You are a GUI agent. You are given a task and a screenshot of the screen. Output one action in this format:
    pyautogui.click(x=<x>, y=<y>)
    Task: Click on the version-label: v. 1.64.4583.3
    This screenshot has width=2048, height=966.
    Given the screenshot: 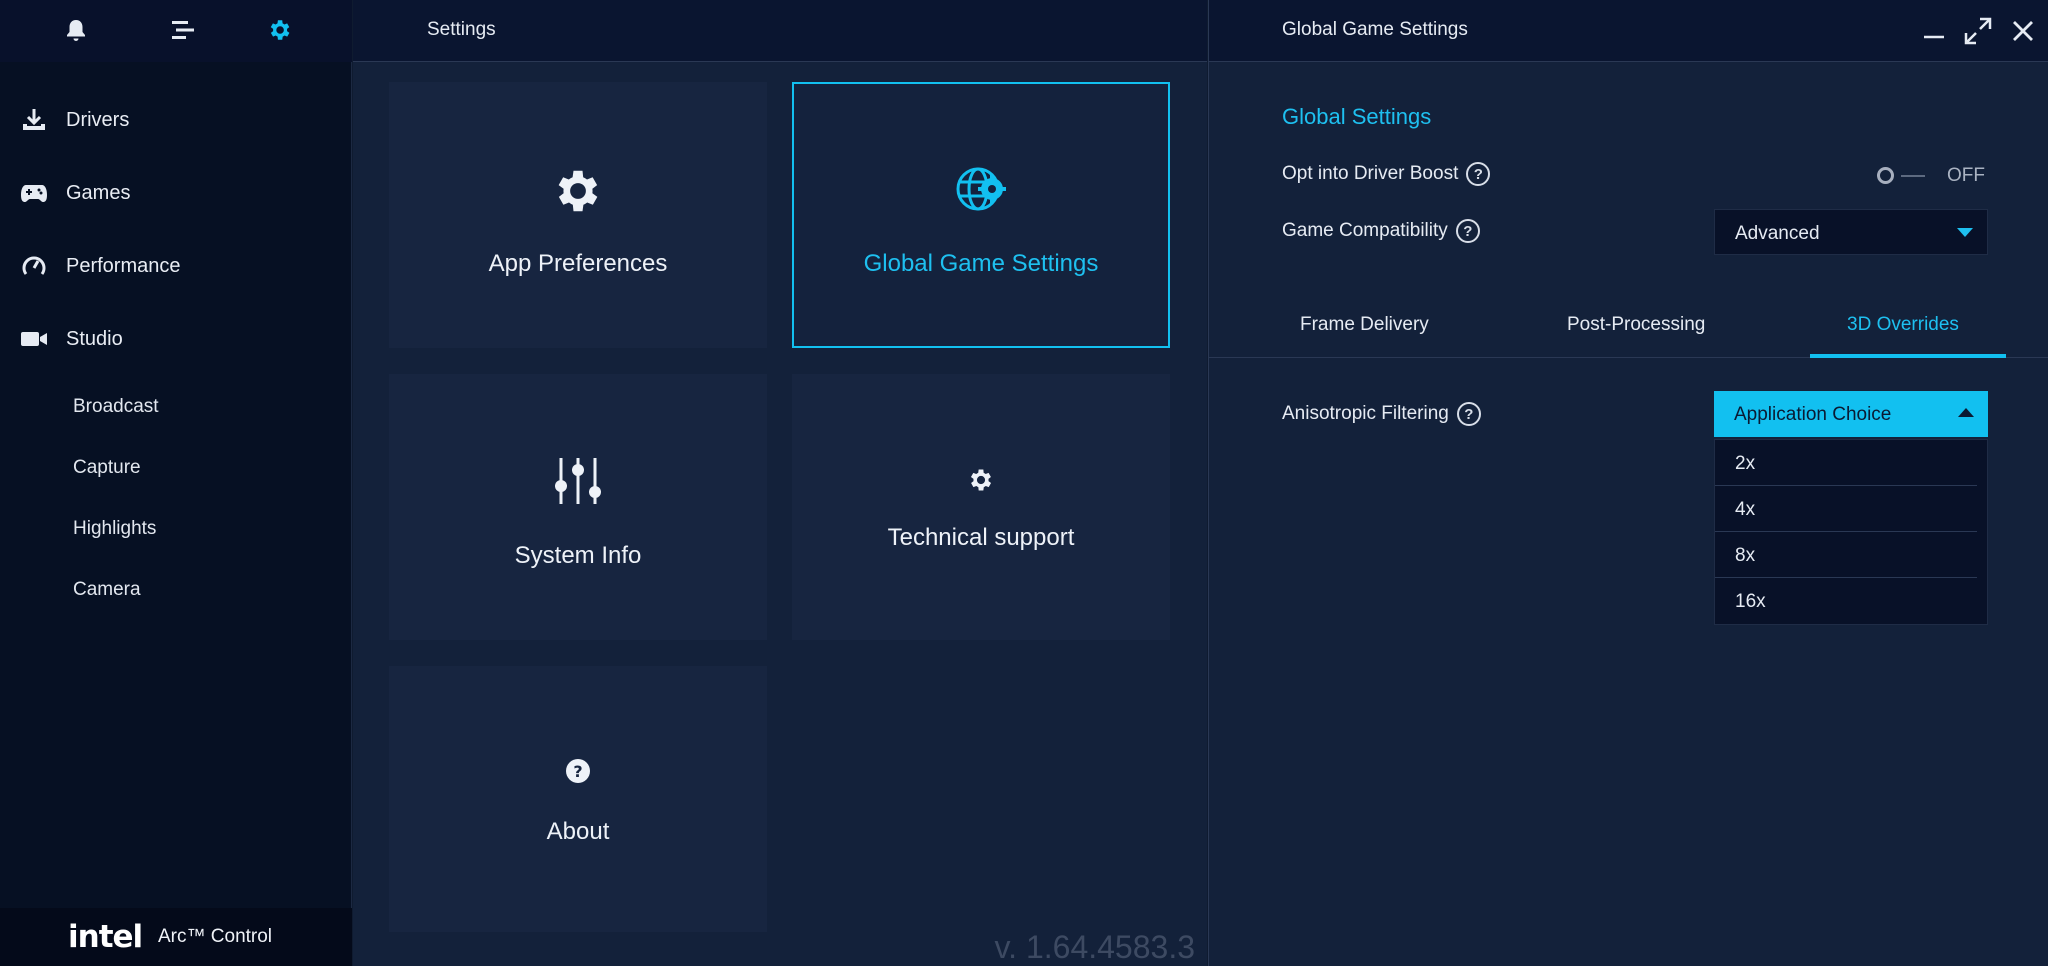 What is the action you would take?
    pyautogui.click(x=1094, y=947)
    